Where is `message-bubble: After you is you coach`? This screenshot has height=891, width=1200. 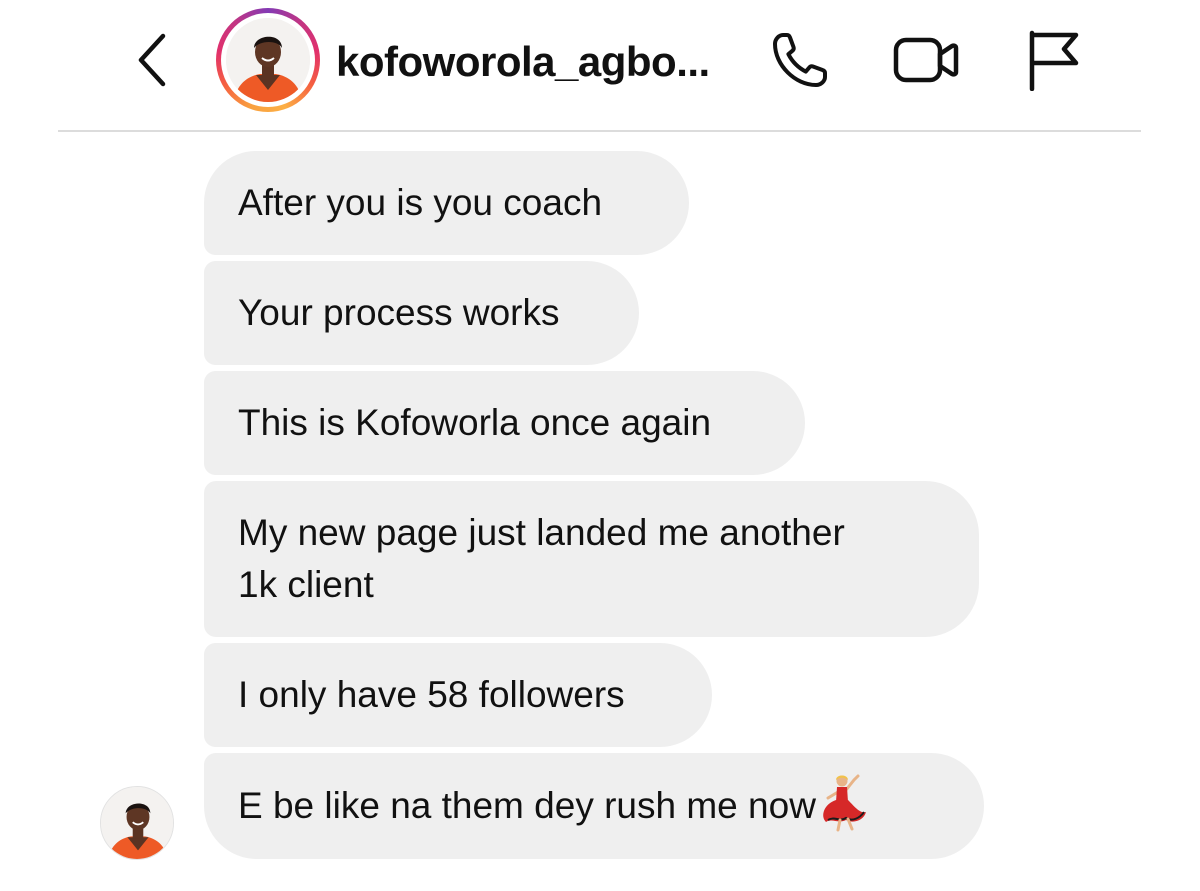
message-bubble: After you is you coach is located at coordinates (446, 203).